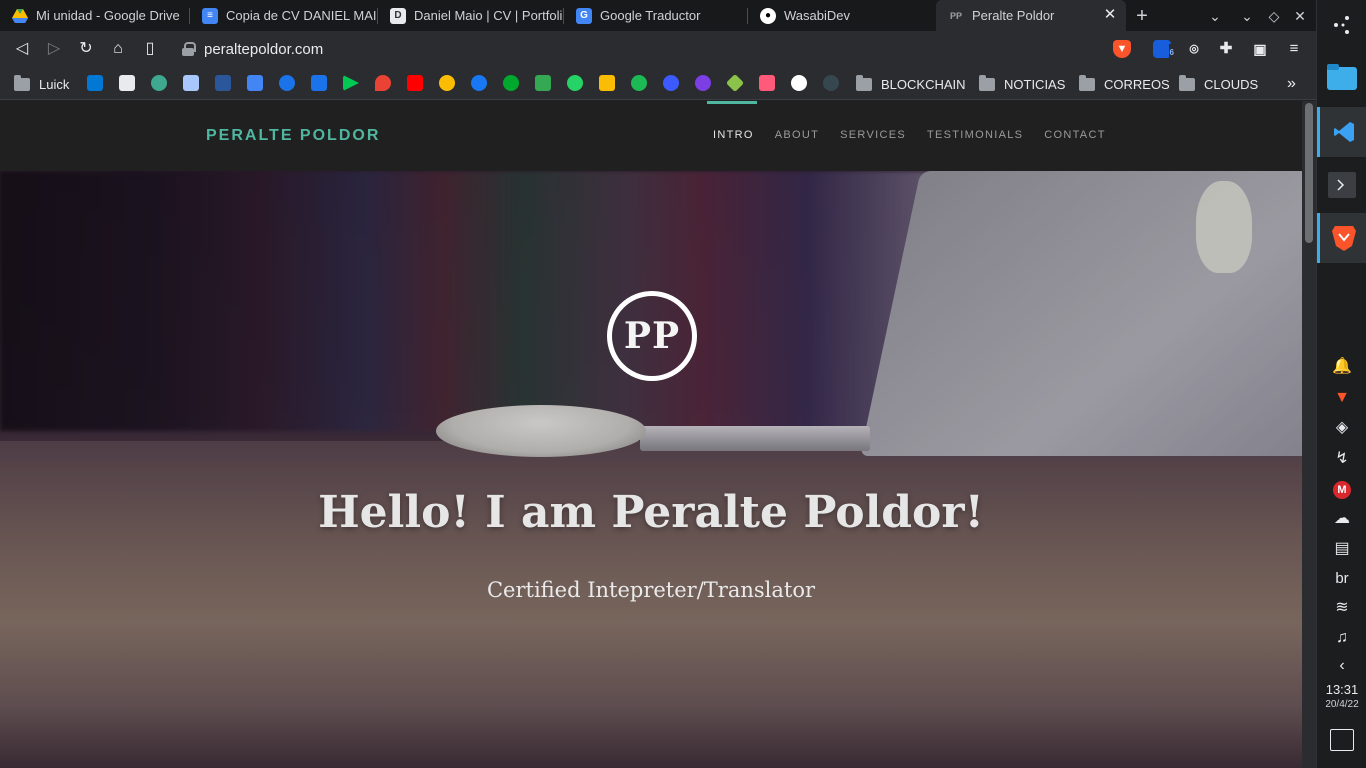 The image size is (1366, 768). I want to click on menu-contact: CONTACT, so click(1074, 135).